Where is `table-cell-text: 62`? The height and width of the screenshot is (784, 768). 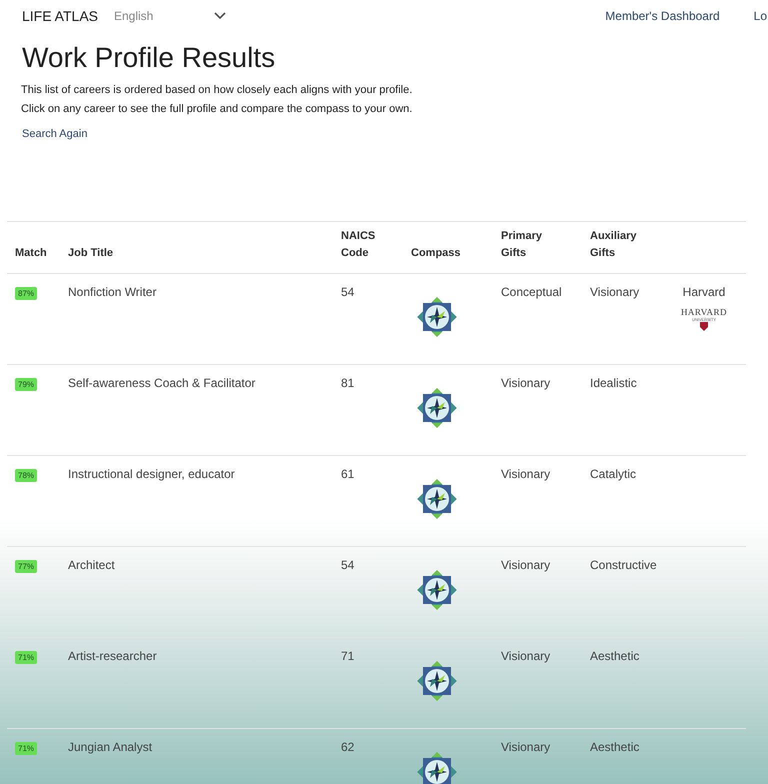 table-cell-text: 62 is located at coordinates (348, 748).